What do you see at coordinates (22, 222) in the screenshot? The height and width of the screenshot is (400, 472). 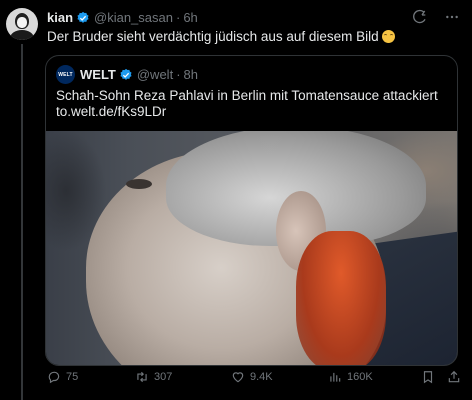 I see `thread-line` at bounding box center [22, 222].